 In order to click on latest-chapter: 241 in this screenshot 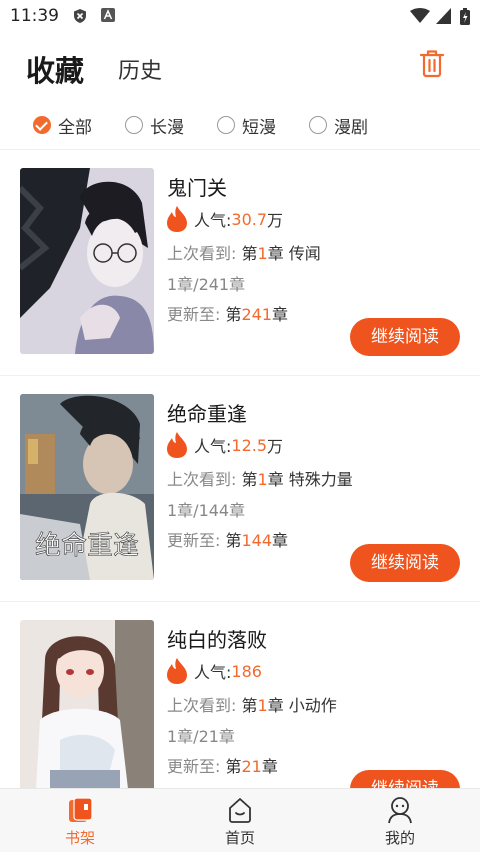, I will do `click(257, 314)`.